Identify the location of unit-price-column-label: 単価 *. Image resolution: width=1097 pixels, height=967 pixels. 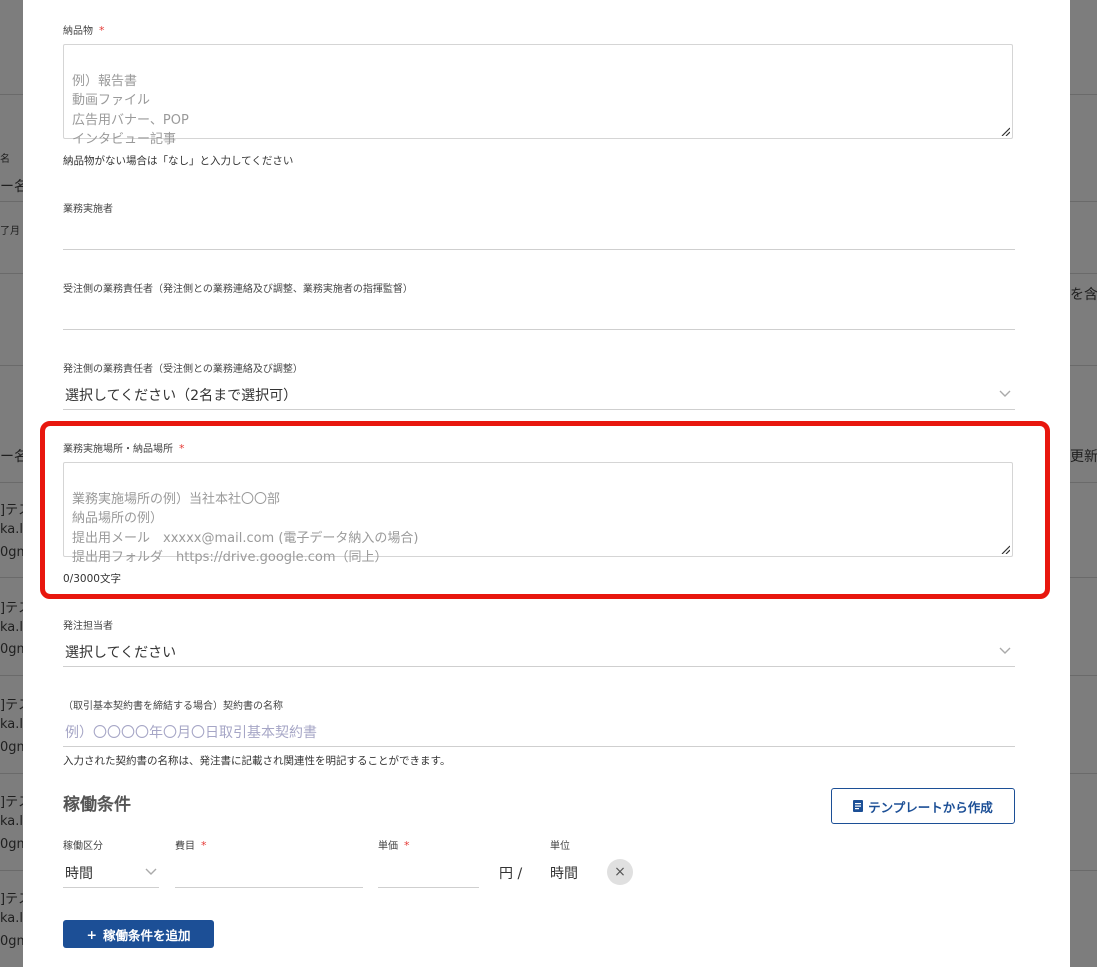
(394, 845).